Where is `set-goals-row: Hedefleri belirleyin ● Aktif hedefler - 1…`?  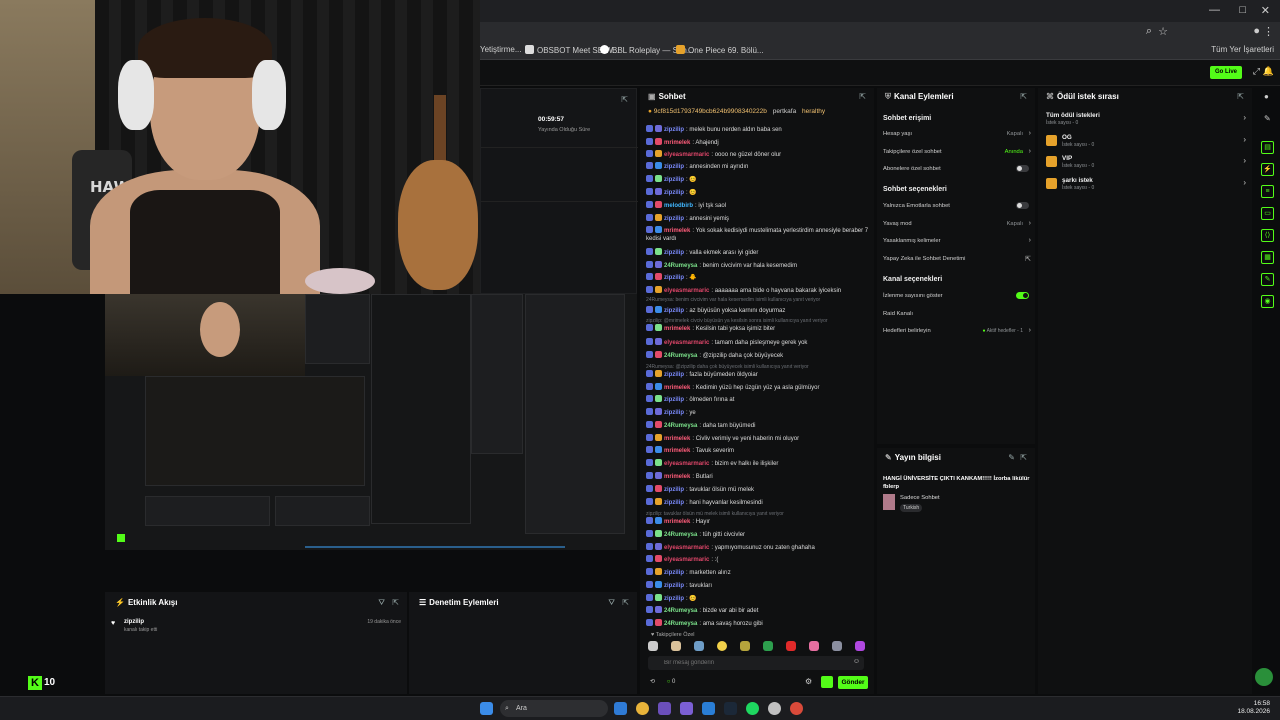 set-goals-row: Hedefleri belirleyin ● Aktif hedefler - 1… is located at coordinates (957, 332).